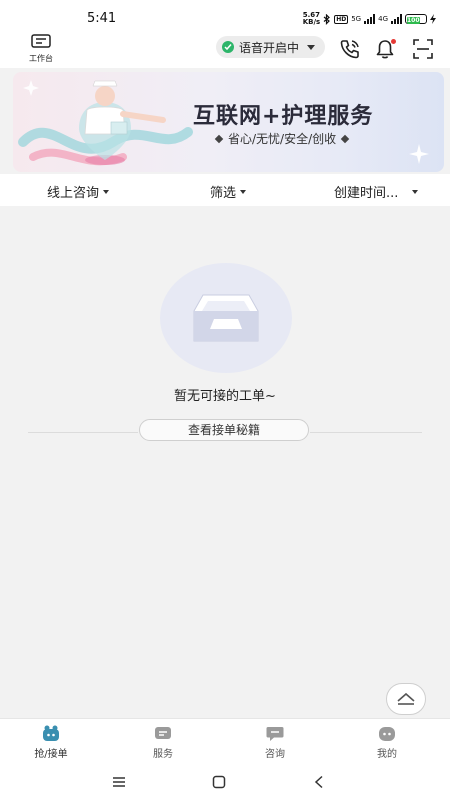 This screenshot has height=800, width=450. I want to click on service-icon, so click(163, 733).